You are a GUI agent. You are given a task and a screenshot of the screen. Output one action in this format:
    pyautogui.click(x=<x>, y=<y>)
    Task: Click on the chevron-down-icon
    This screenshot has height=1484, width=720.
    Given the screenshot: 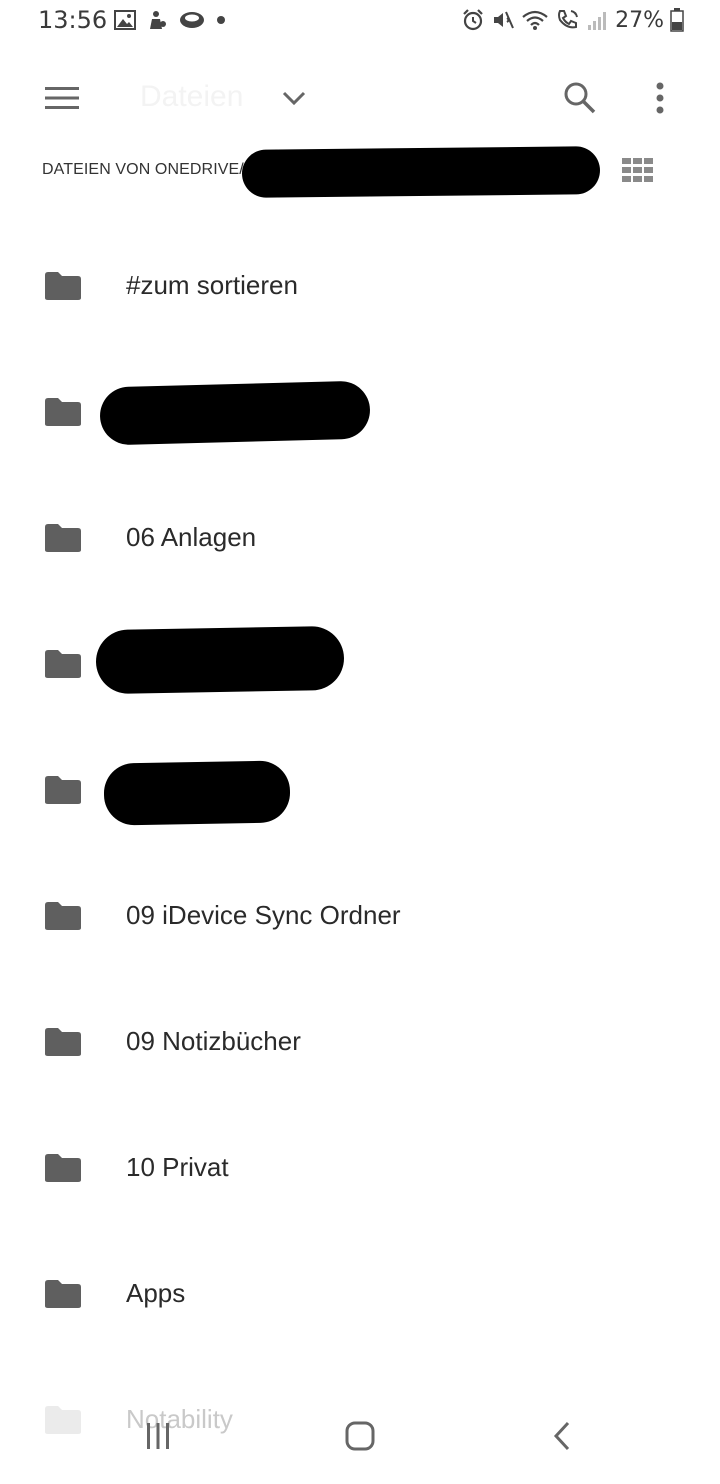 What is the action you would take?
    pyautogui.click(x=294, y=98)
    